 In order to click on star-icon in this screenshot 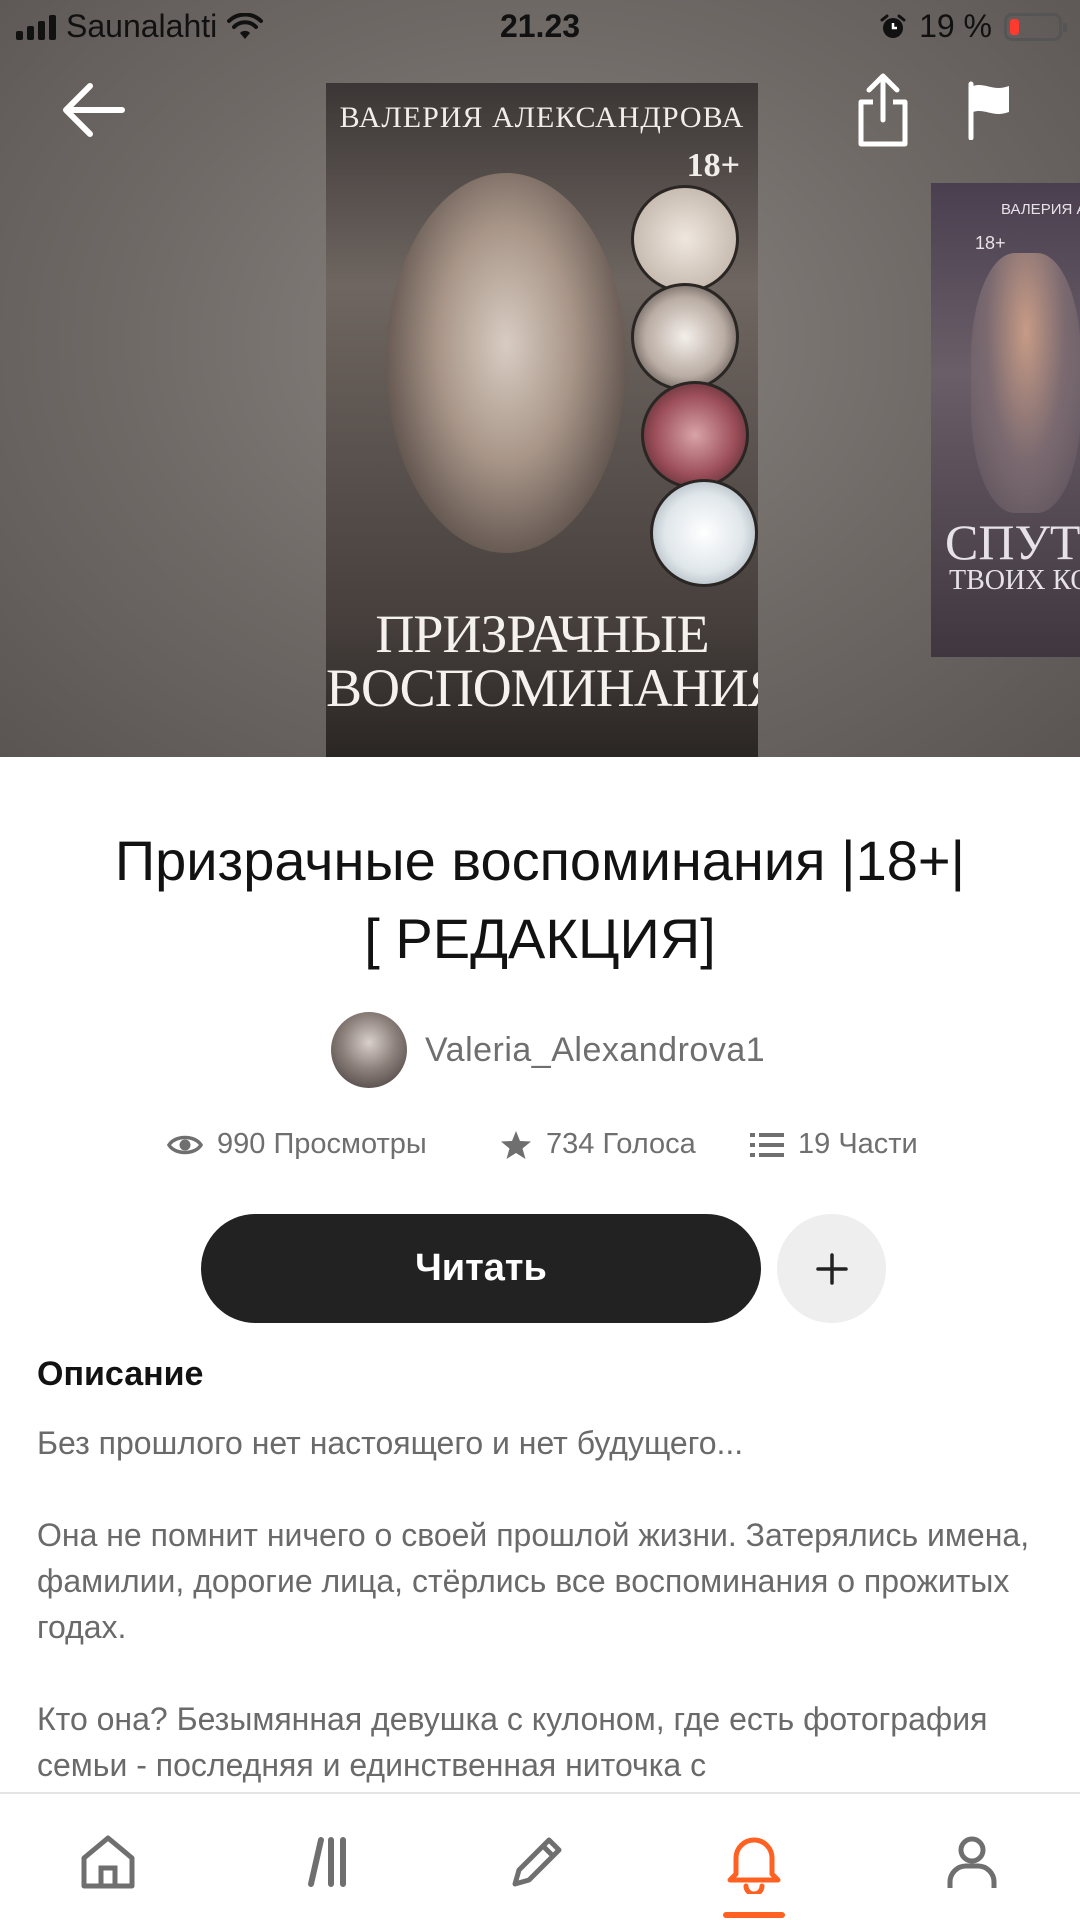, I will do `click(516, 1144)`.